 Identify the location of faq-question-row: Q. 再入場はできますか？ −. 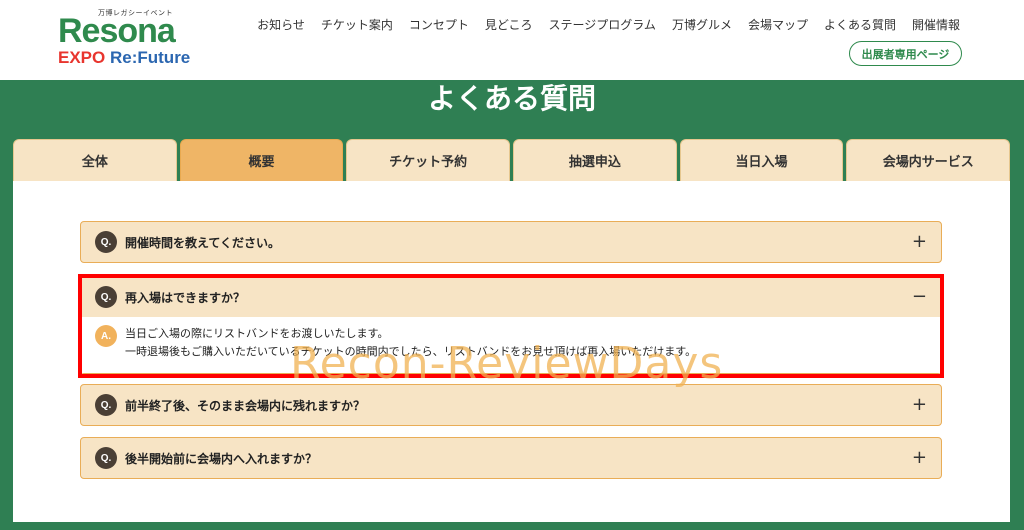
(511, 297).